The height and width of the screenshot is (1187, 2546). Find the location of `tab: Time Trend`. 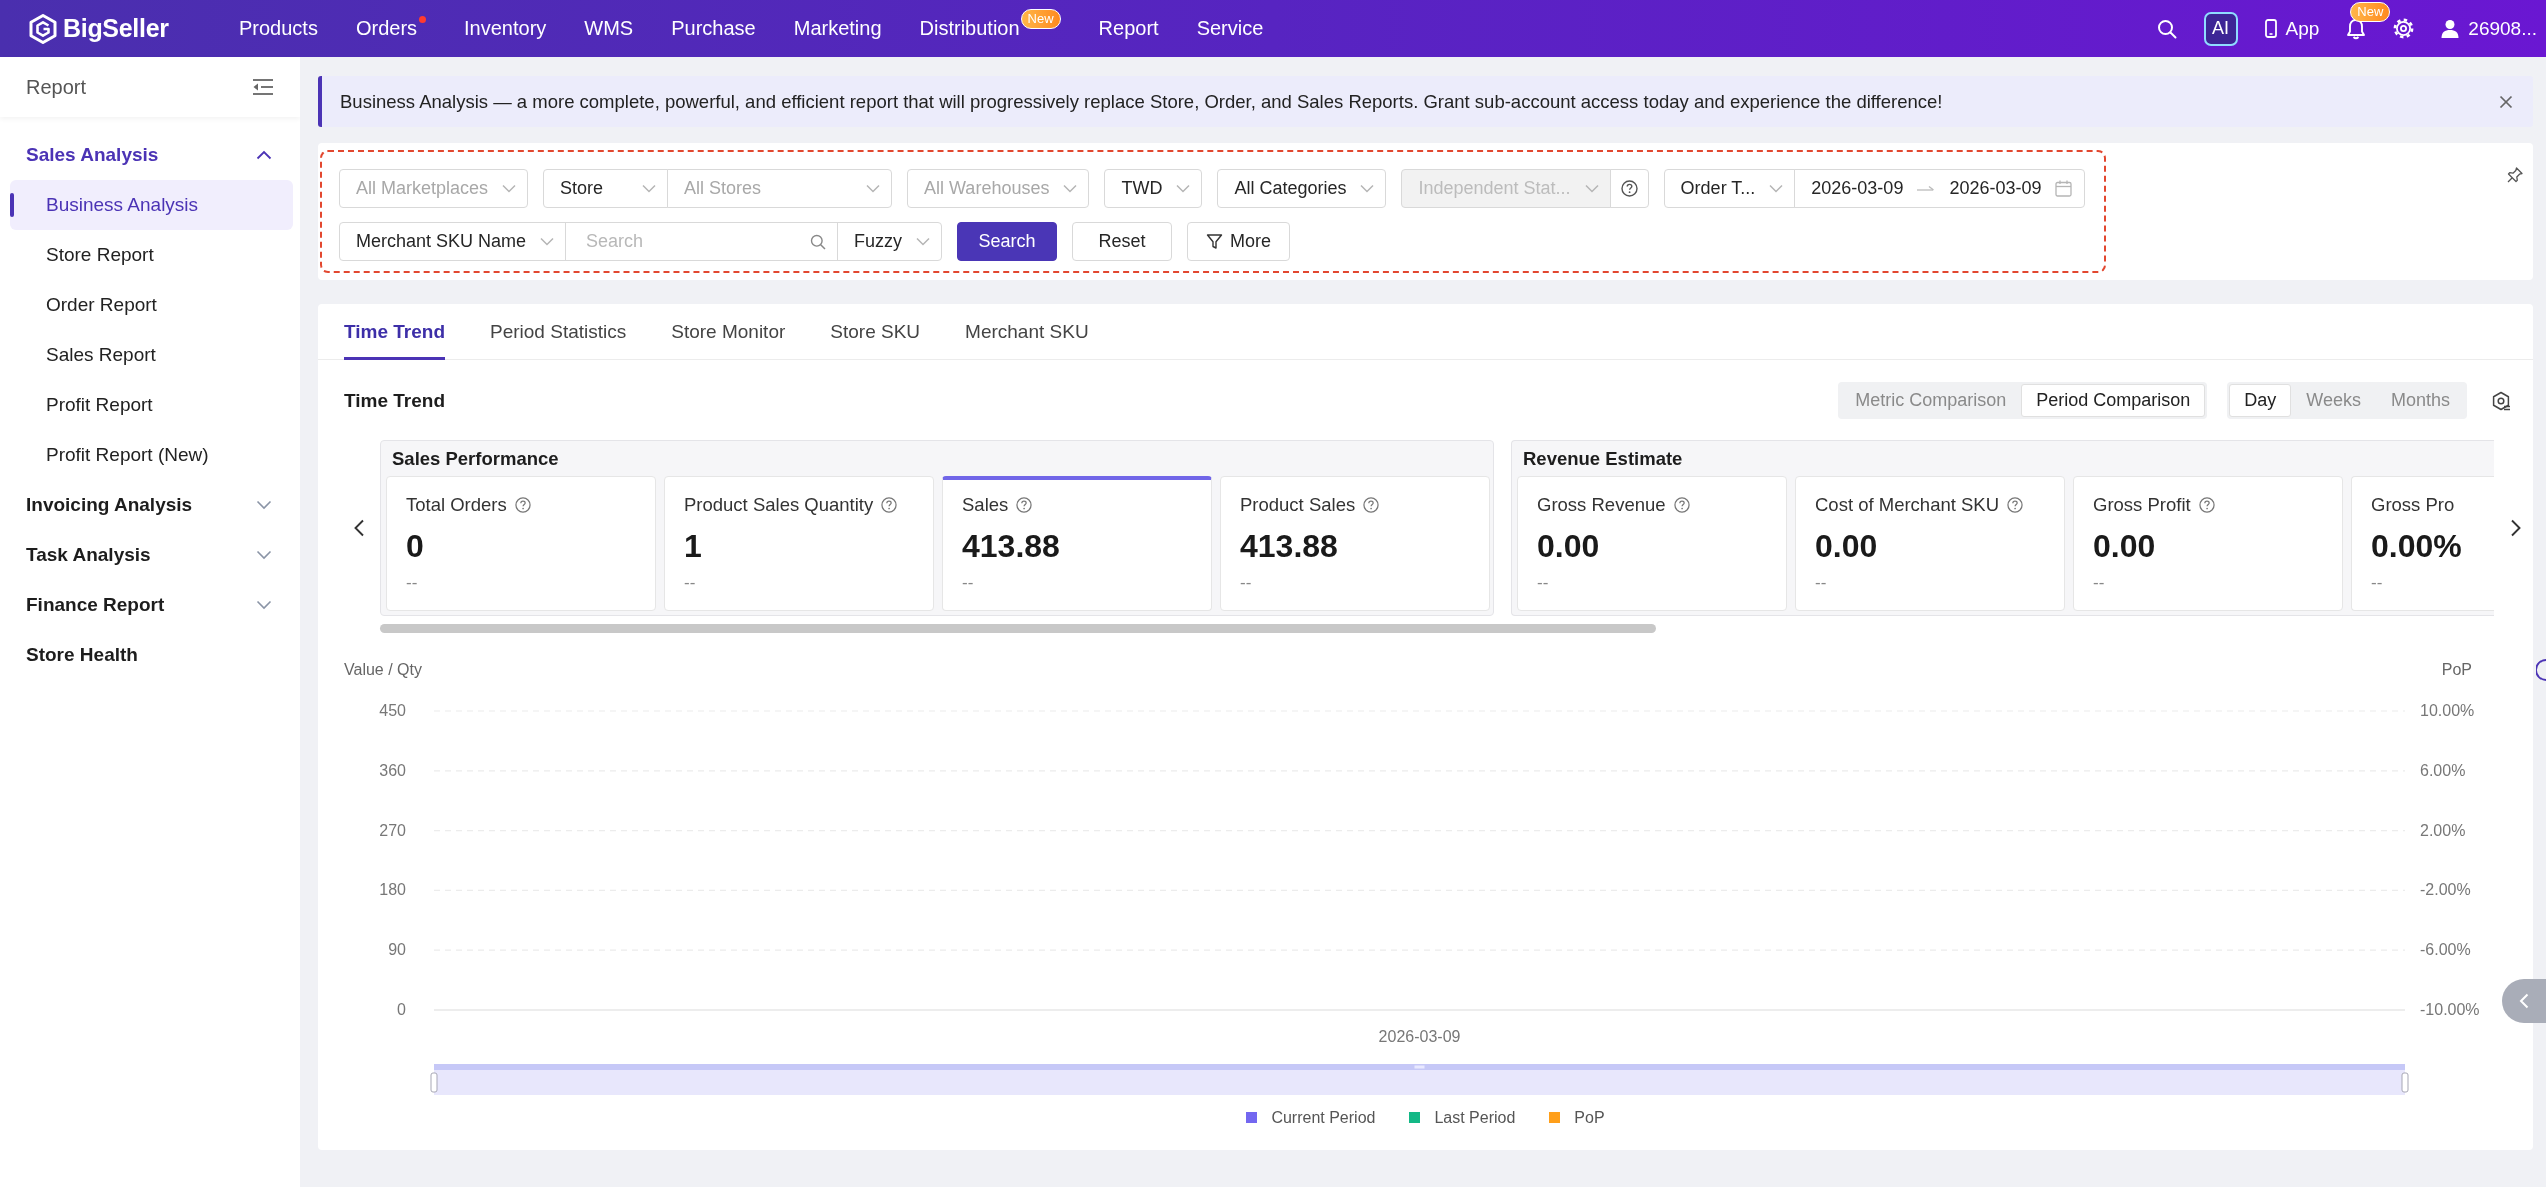

tab: Time Trend is located at coordinates (394, 332).